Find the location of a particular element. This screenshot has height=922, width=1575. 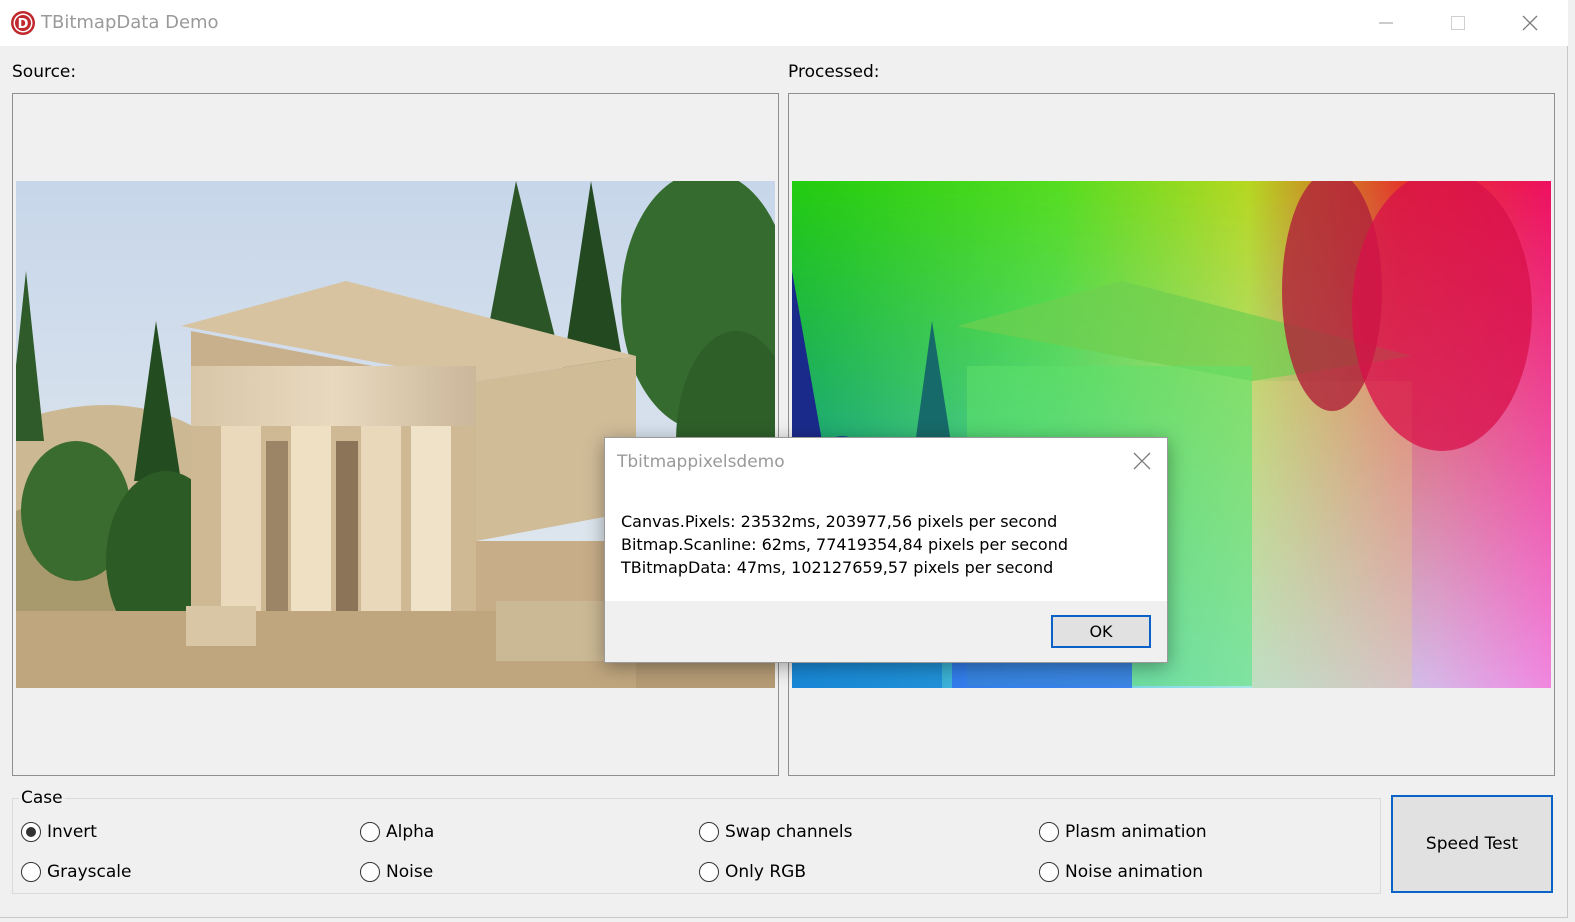

radio-dot is located at coordinates (31, 832).